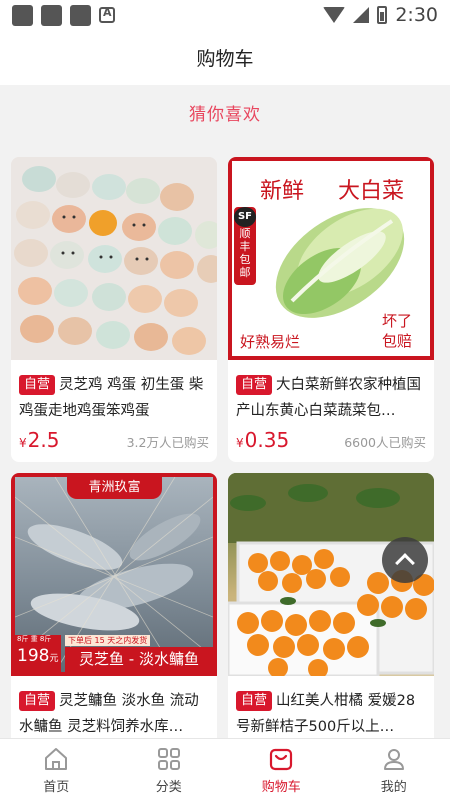 This screenshot has height=800, width=450. Describe the element at coordinates (114, 392) in the screenshot. I see `product-title: 自营 灵芝鸡 鸡蛋 初生蛋 柴鸡蛋走地鸡蛋笨鸡蛋` at that location.